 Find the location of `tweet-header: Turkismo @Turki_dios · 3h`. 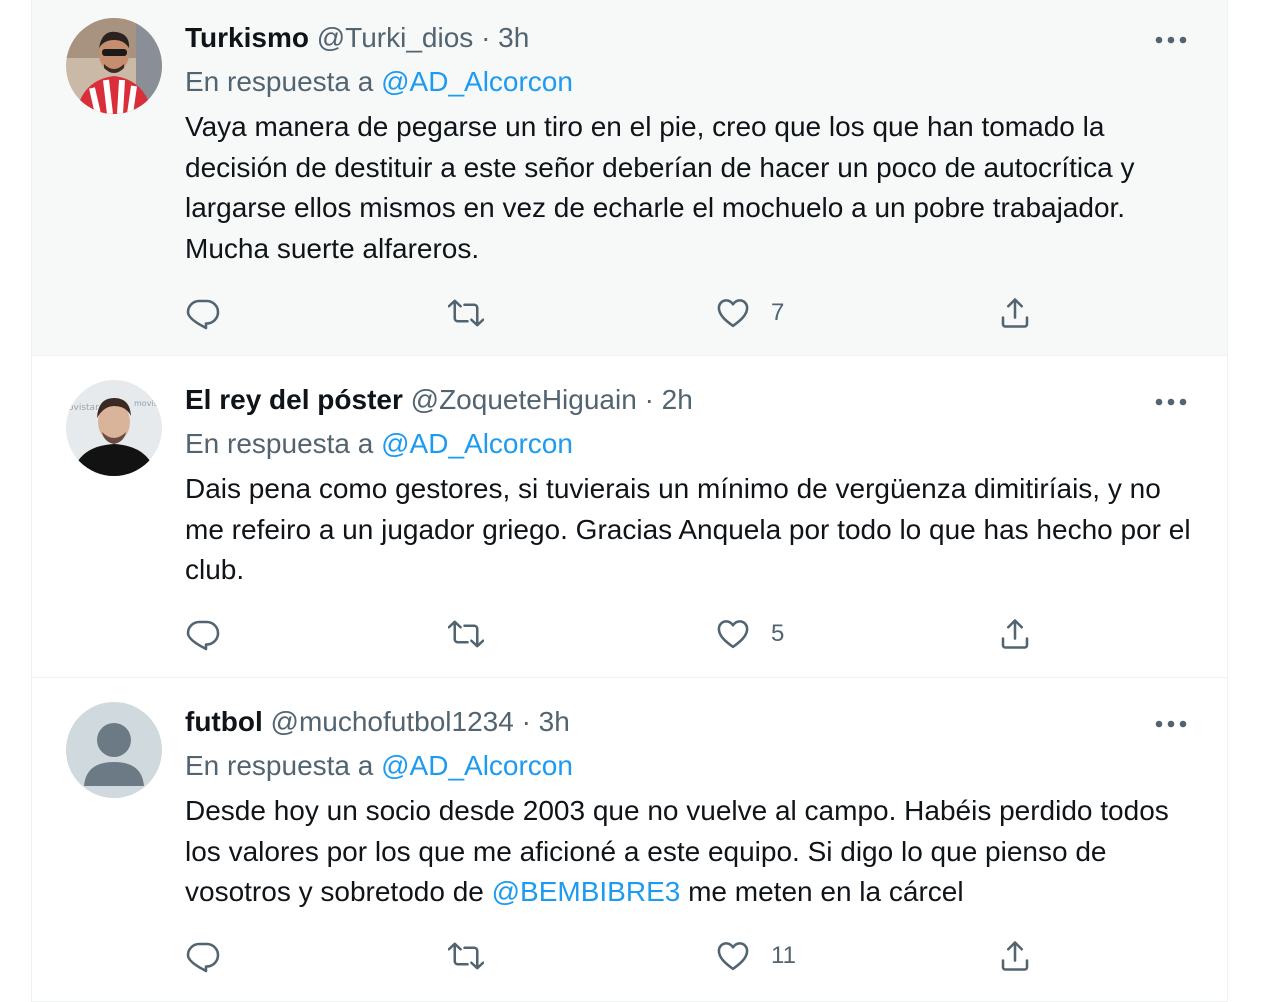

tweet-header: Turkismo @Turki_dios · 3h is located at coordinates (357, 38).